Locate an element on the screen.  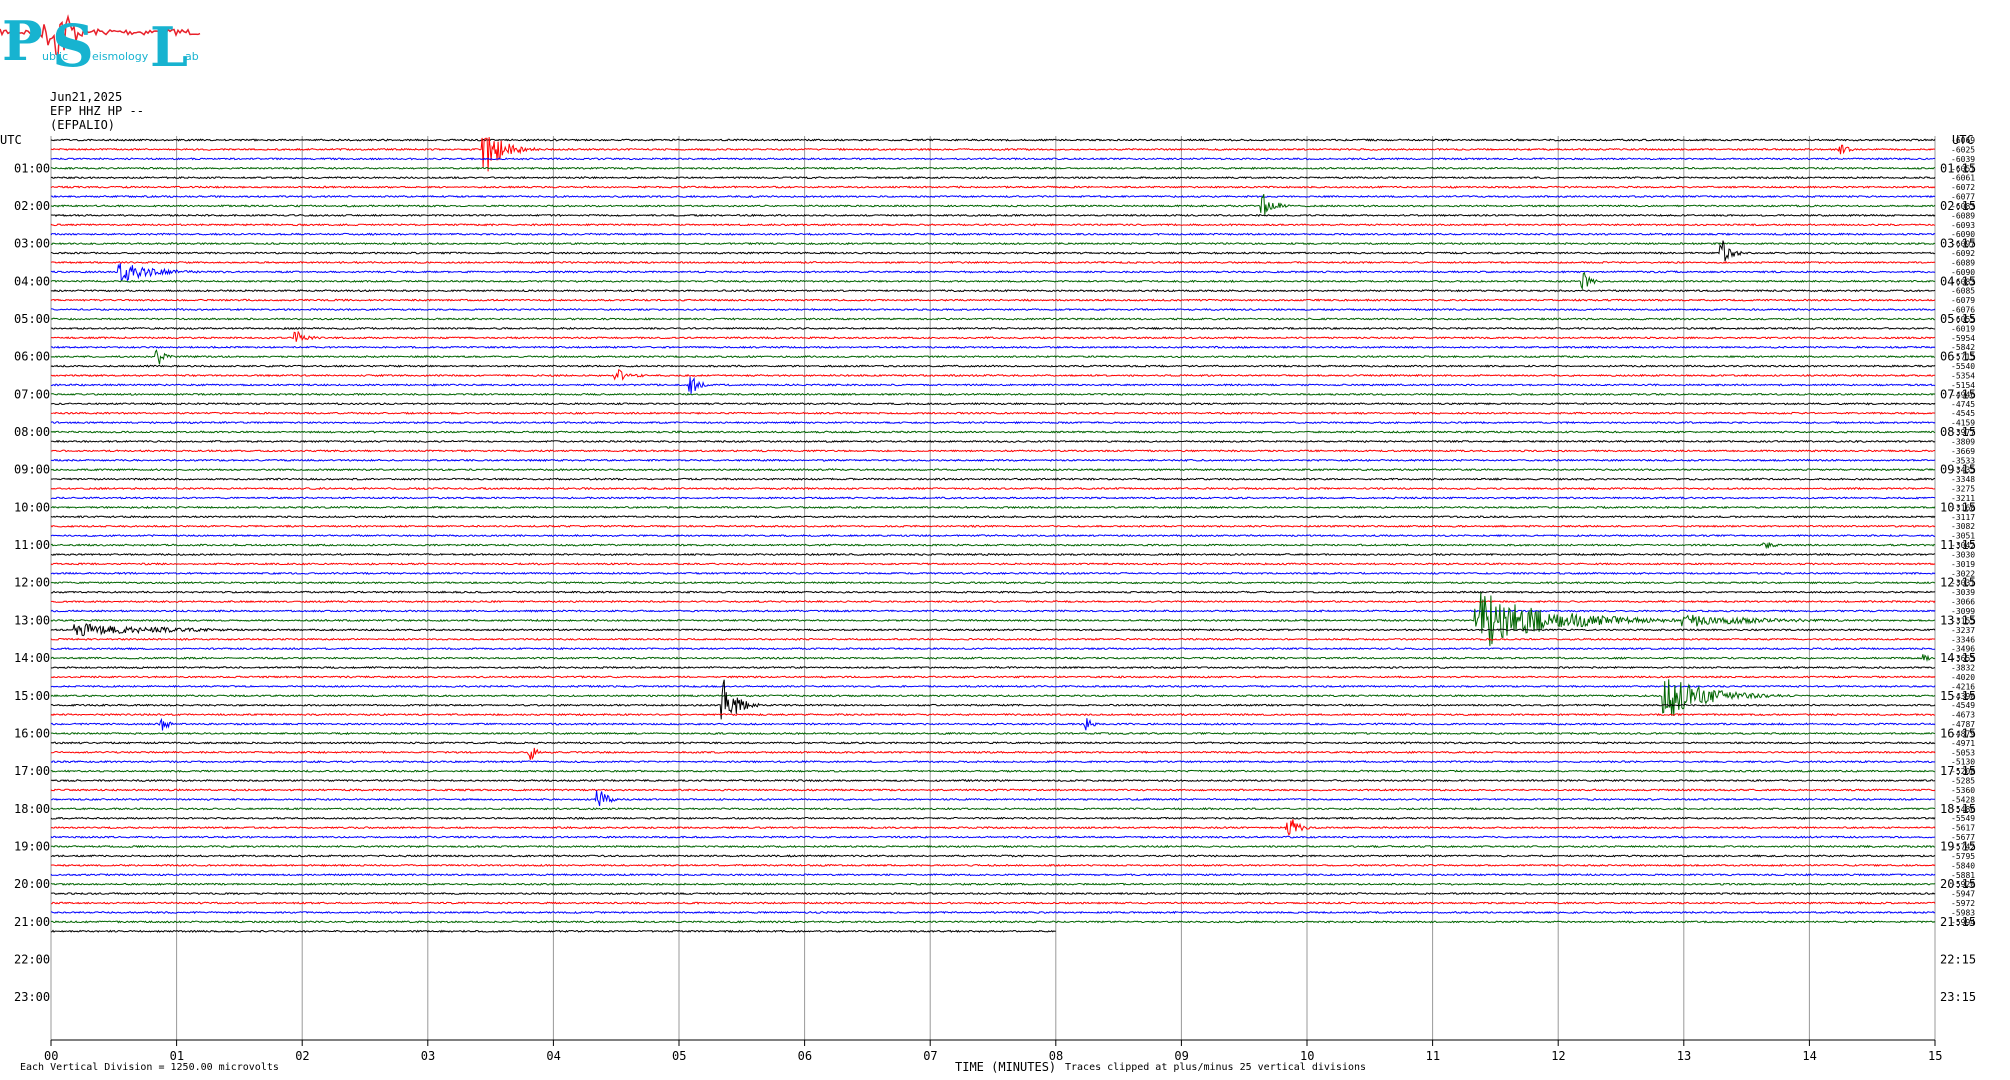
trace-offset-label: -4159 is located at coordinates (1963, 423).